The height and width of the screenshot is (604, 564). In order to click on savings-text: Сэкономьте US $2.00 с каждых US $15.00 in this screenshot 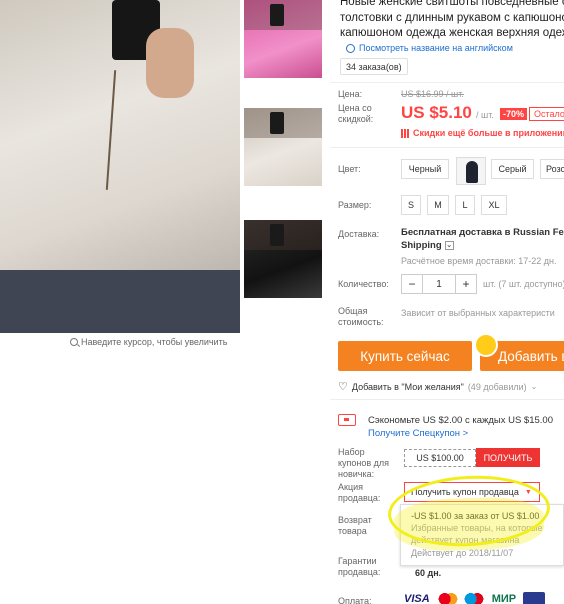, I will do `click(460, 420)`.